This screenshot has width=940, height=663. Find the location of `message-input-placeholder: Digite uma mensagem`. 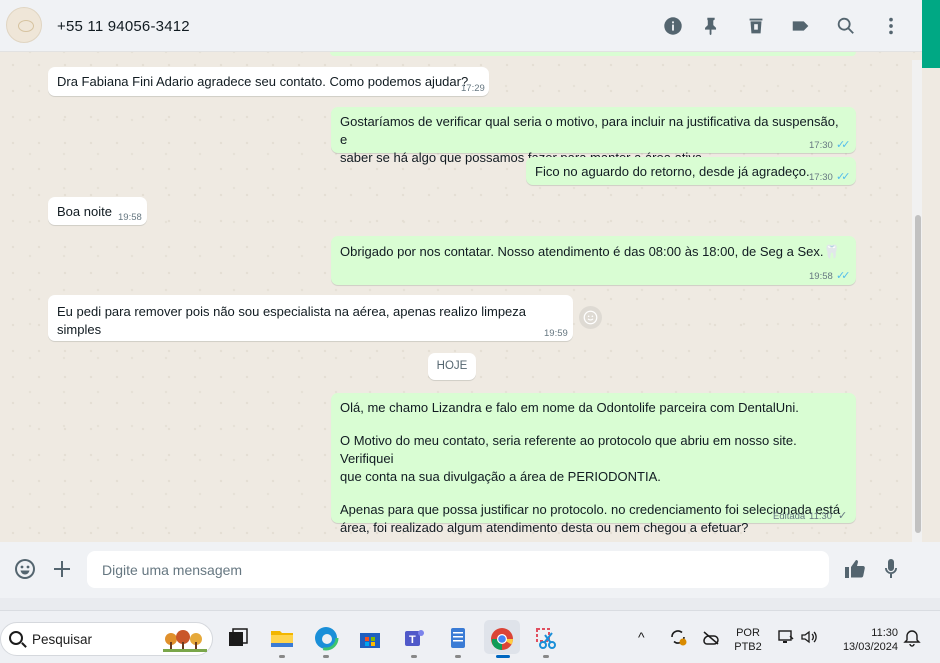

message-input-placeholder: Digite uma mensagem is located at coordinates (172, 570).